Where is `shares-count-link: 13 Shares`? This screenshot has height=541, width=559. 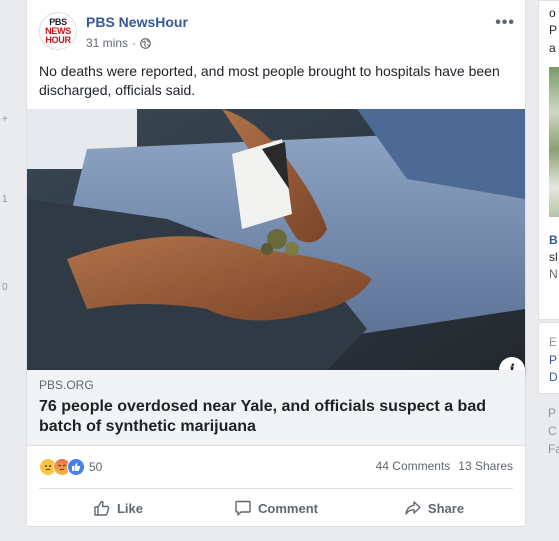
shares-count-link: 13 Shares is located at coordinates (485, 466).